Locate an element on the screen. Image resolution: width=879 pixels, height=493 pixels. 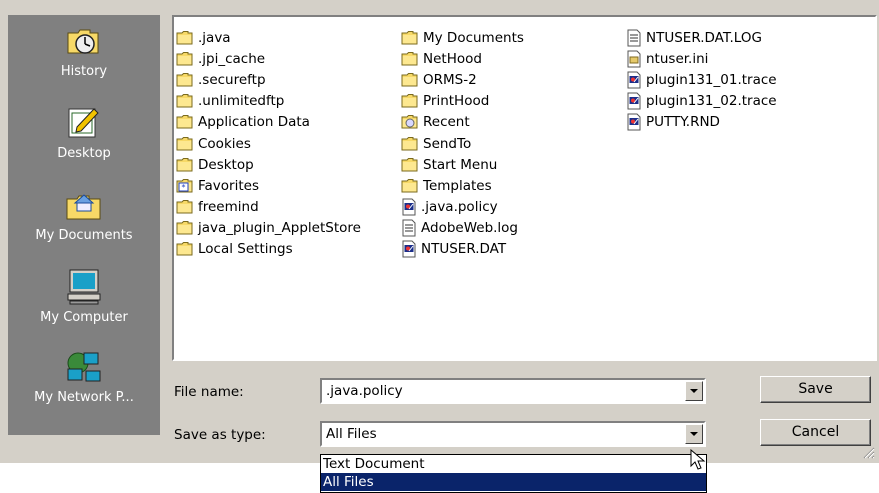
file-name: .secureftp is located at coordinates (232, 79).